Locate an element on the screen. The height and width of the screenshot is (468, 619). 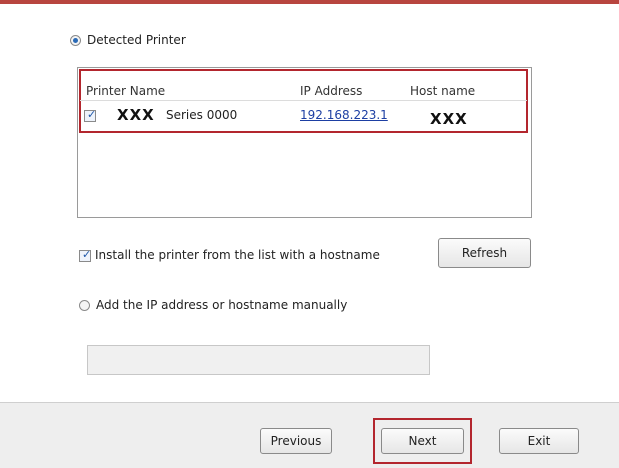
hostname-checkbox: ✓ is located at coordinates (85, 255).